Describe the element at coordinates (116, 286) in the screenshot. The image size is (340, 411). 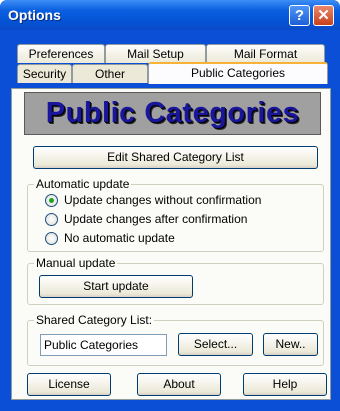
I see `start-update-button: Start update` at that location.